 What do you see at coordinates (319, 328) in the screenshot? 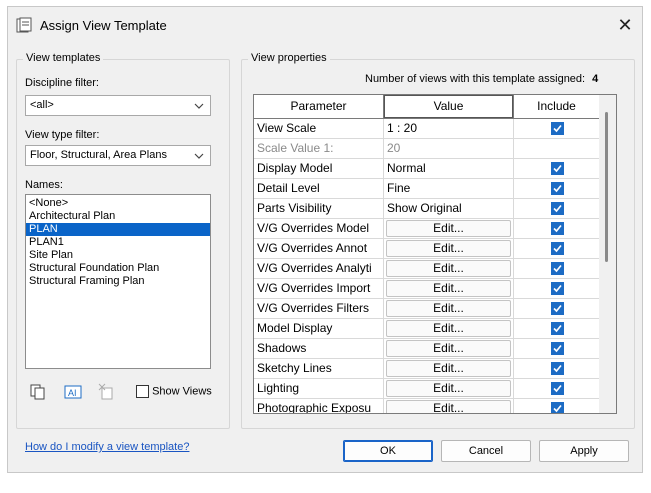
I see `parameter-cell: Model Display` at bounding box center [319, 328].